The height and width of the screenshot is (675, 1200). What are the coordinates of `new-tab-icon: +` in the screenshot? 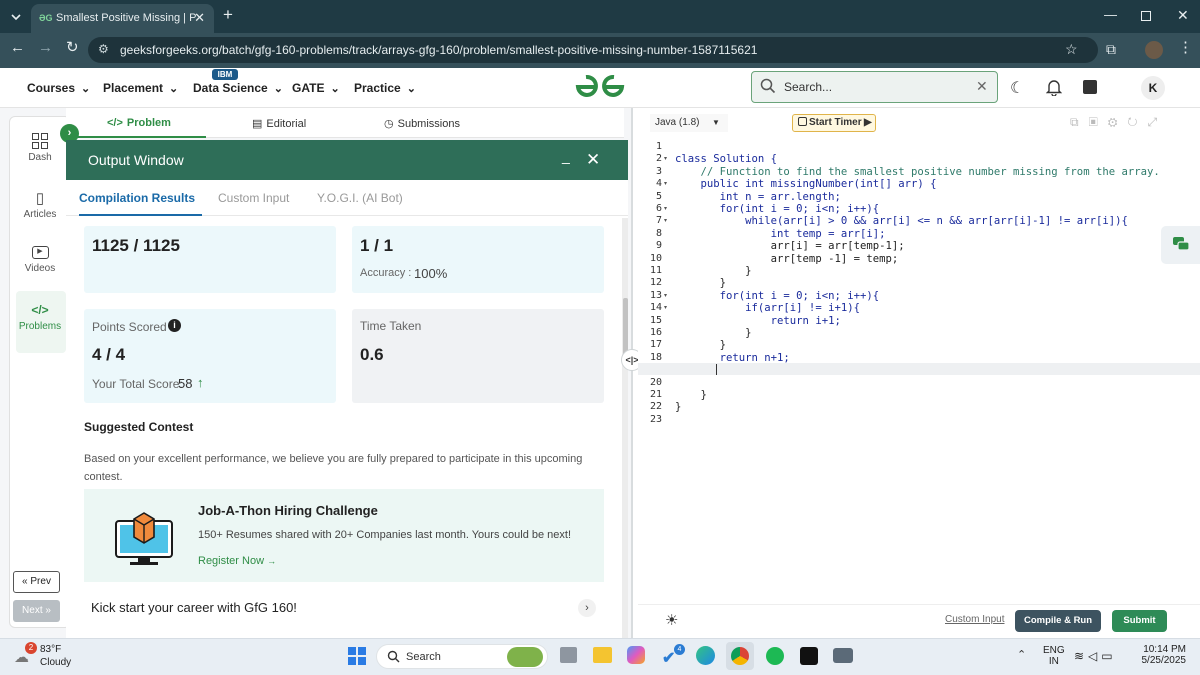 It's located at (228, 14).